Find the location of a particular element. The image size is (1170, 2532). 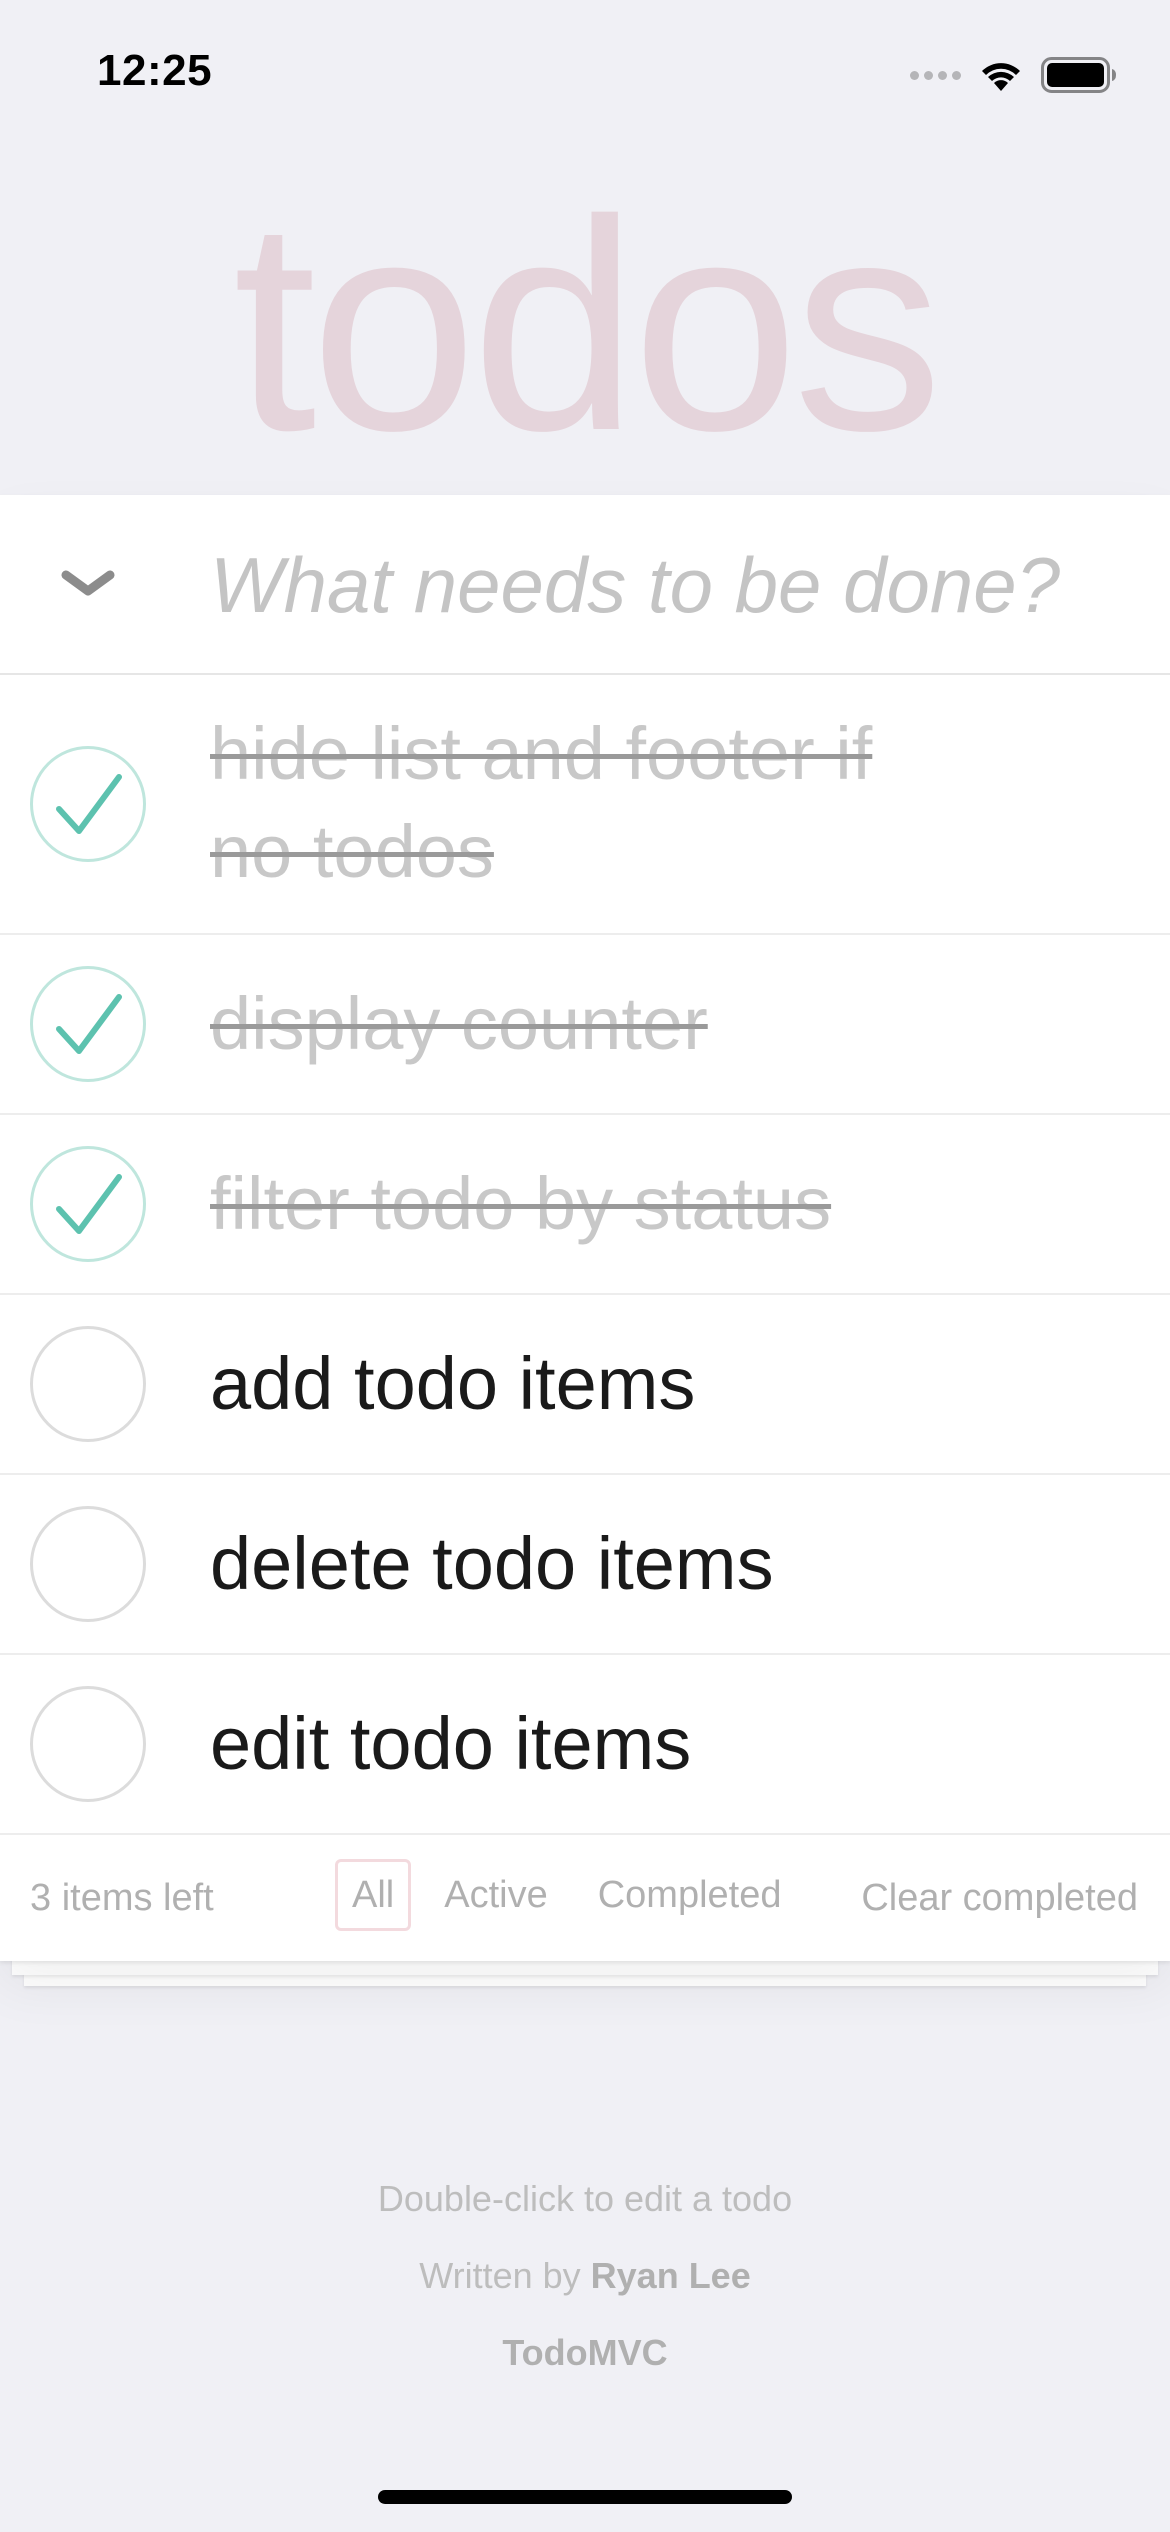

filter-completed: Completed is located at coordinates (690, 1895).